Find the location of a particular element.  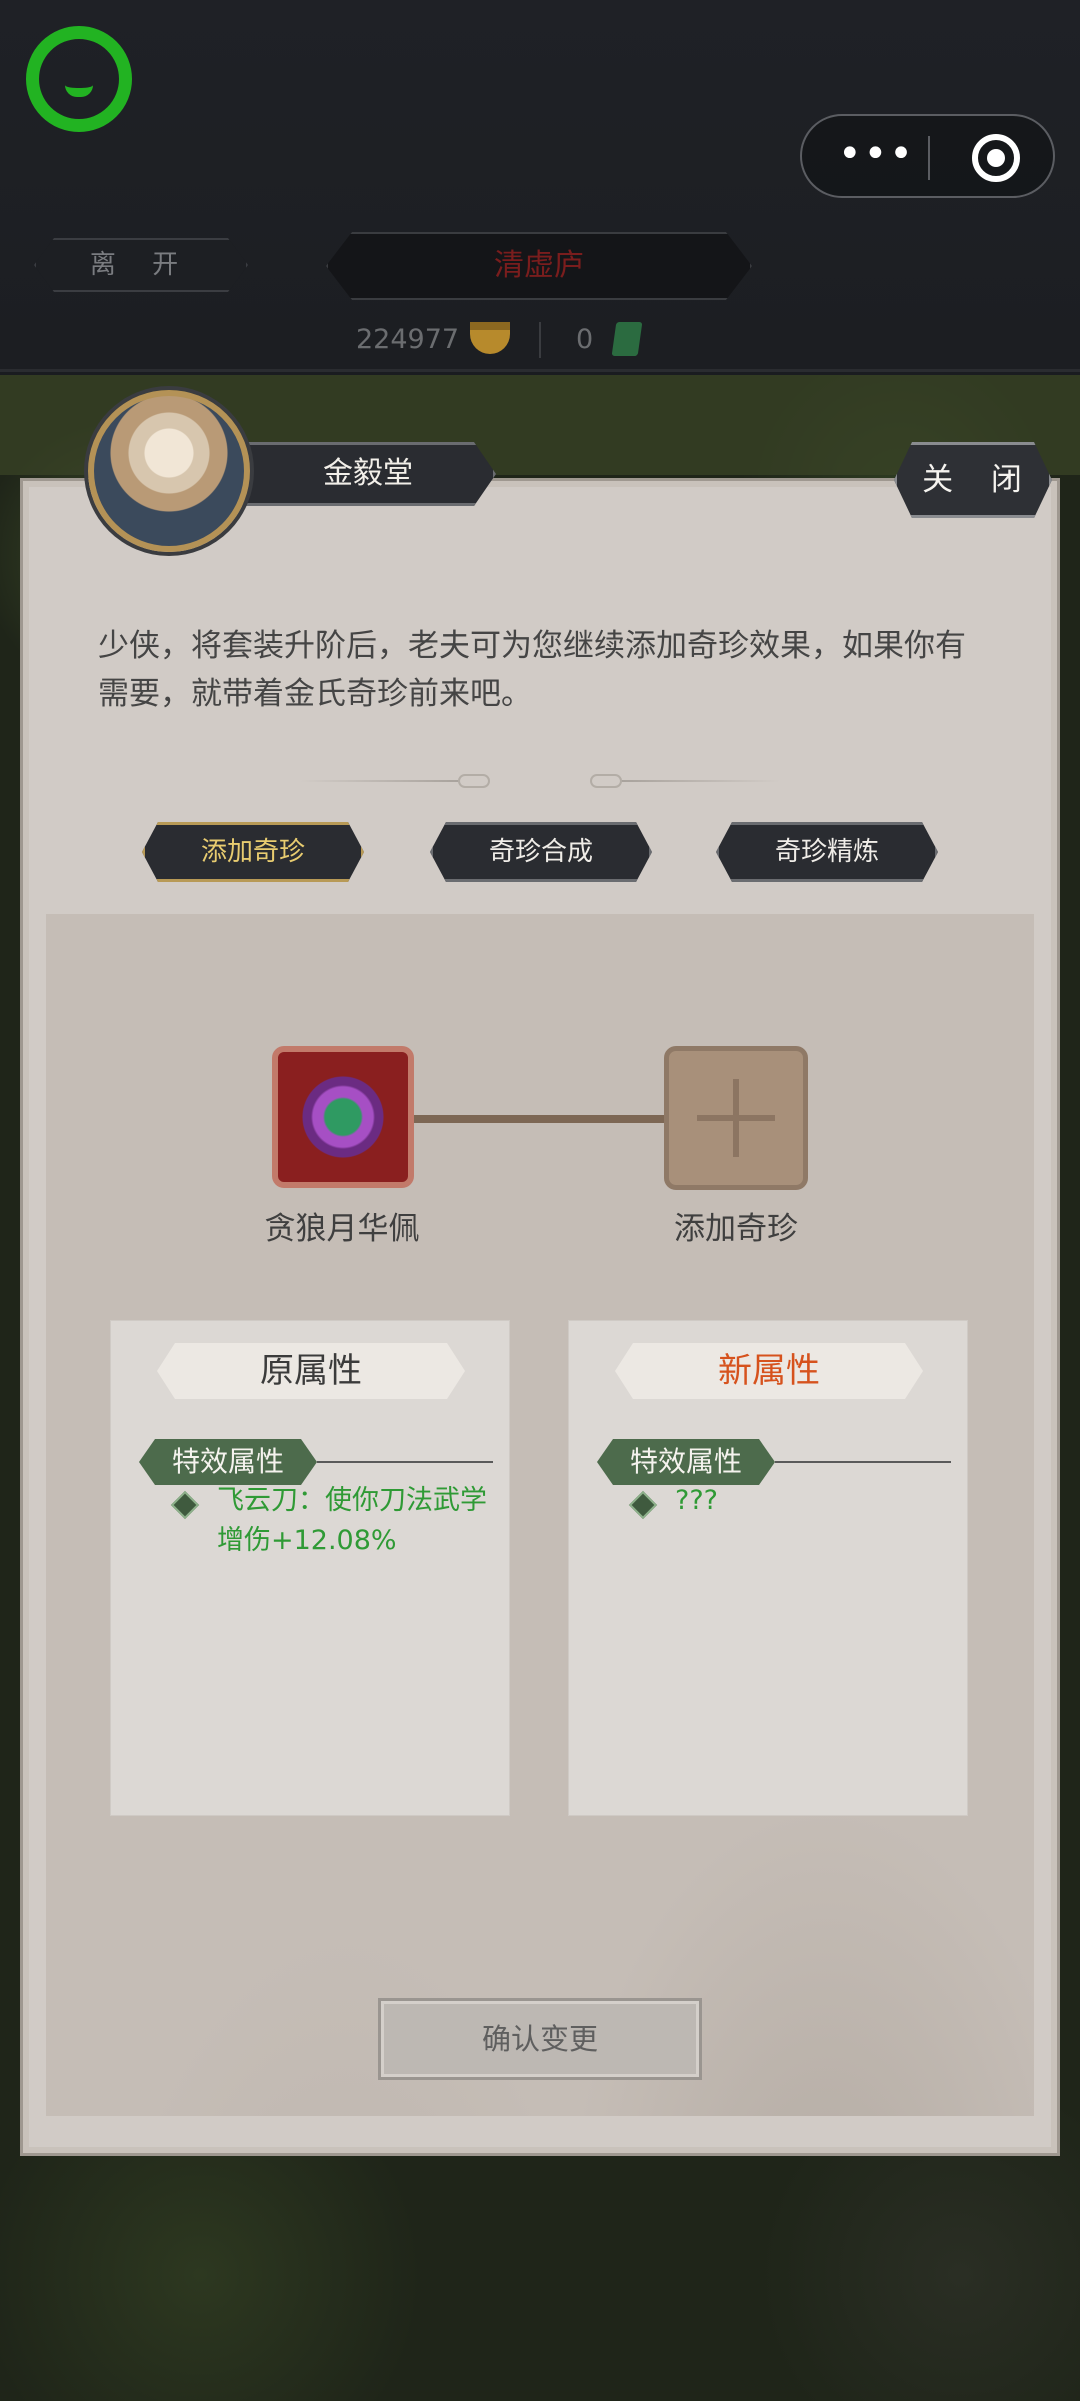

leave-button: 离 开 is located at coordinates (141, 265).